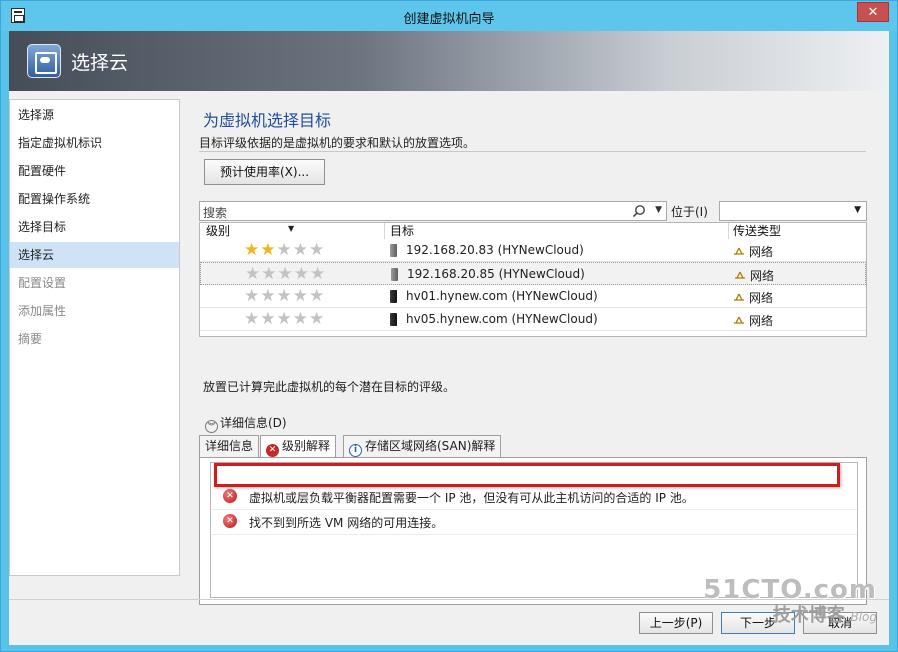 Image resolution: width=898 pixels, height=652 pixels. What do you see at coordinates (689, 212) in the screenshot?
I see `located-label: 位于(I)` at bounding box center [689, 212].